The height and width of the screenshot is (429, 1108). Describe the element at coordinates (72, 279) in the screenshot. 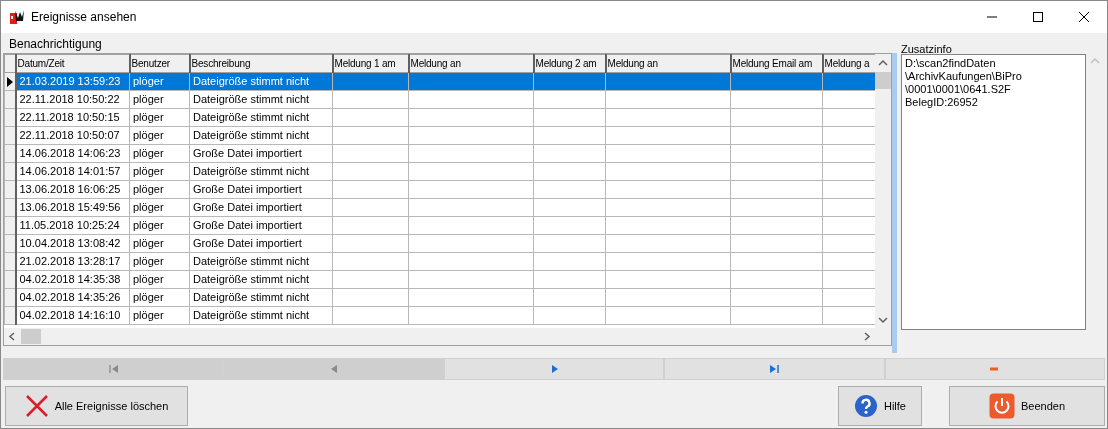

I see `table-cell: 04.02.2018 14:35:38` at that location.